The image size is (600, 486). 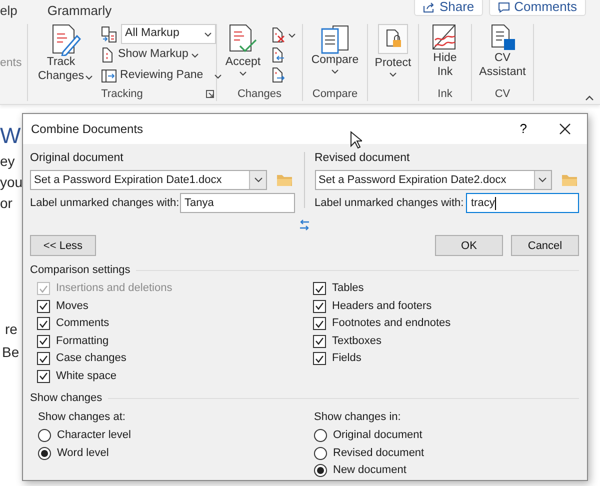 I want to click on checkbox-label: Comments, so click(x=83, y=323).